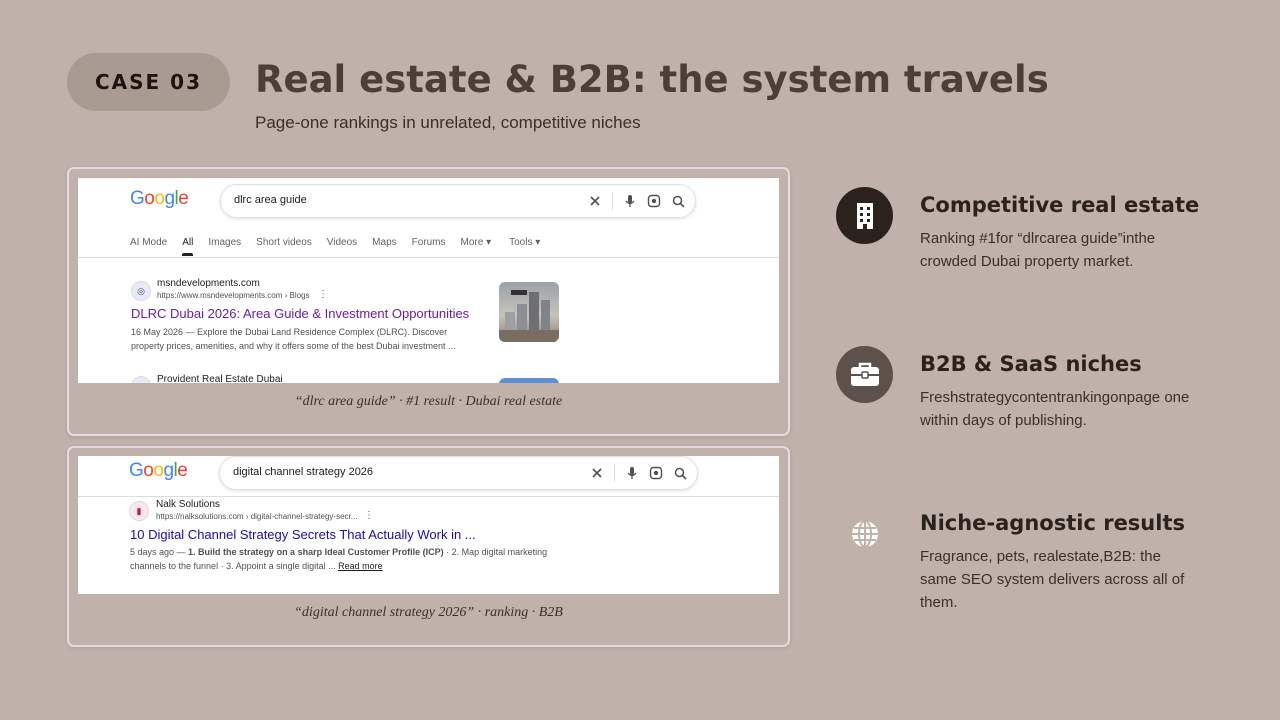 The width and height of the screenshot is (1280, 720). What do you see at coordinates (864, 374) in the screenshot?
I see `briefcase-icon` at bounding box center [864, 374].